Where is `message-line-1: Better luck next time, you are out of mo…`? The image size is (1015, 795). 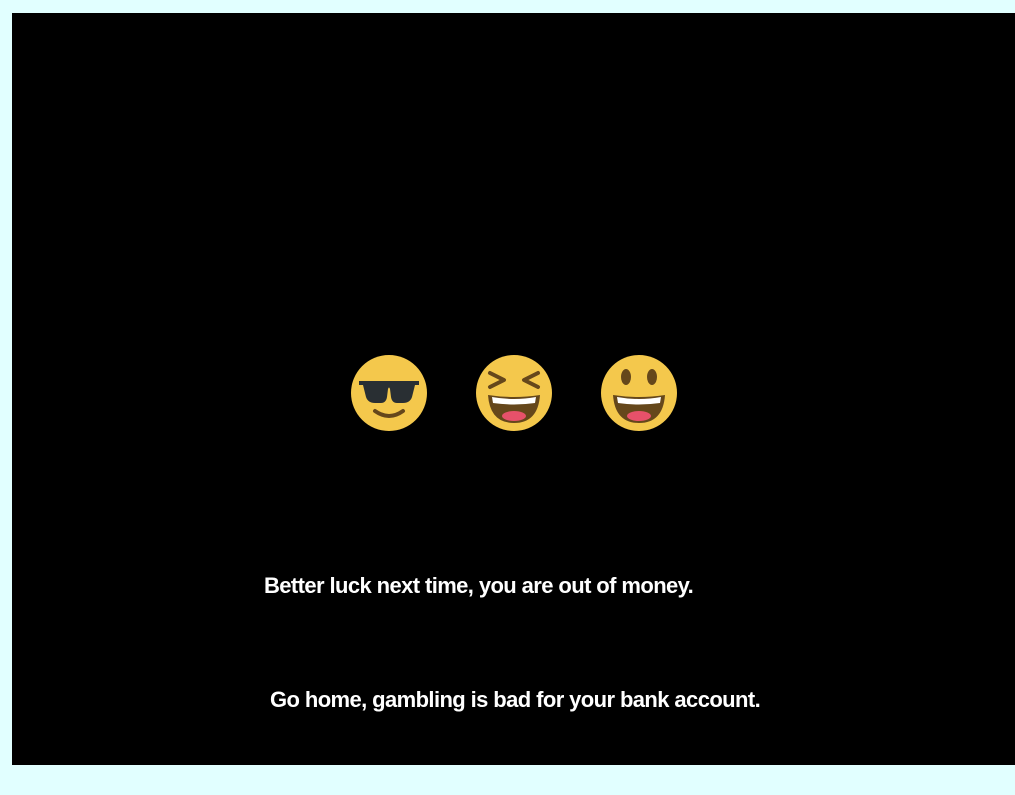
message-line-1: Better luck next time, you are out of mo… is located at coordinates (479, 585).